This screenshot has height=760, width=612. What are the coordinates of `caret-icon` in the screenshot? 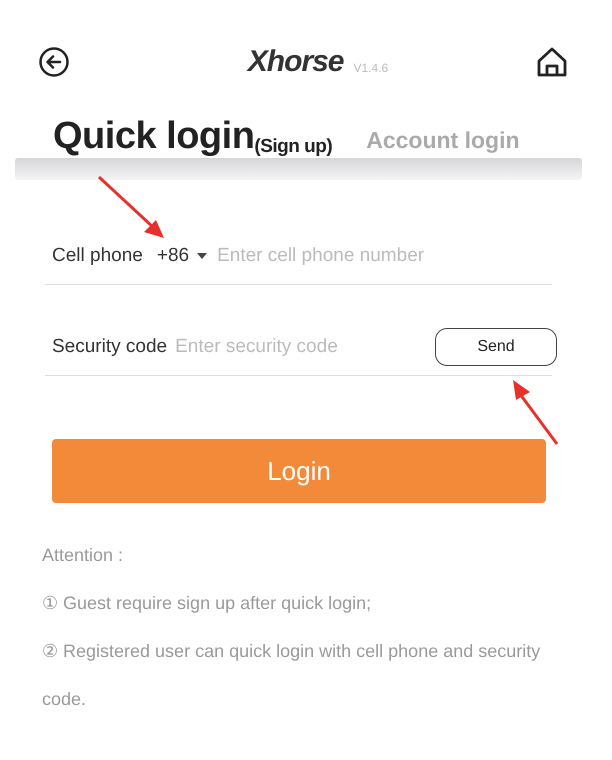 It's located at (202, 256).